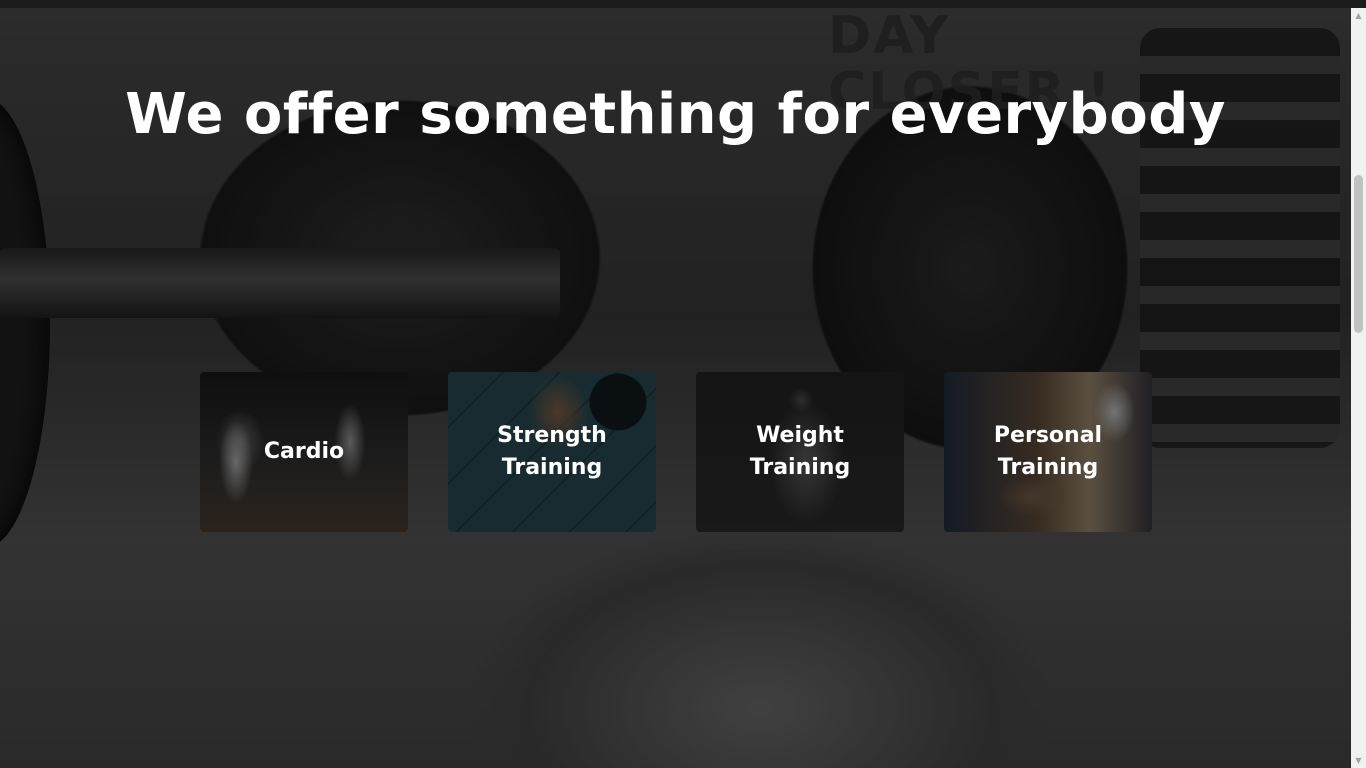 The image size is (1366, 768). Describe the element at coordinates (1358, 15) in the screenshot. I see `scroll-up-arrow-icon: ▲` at that location.